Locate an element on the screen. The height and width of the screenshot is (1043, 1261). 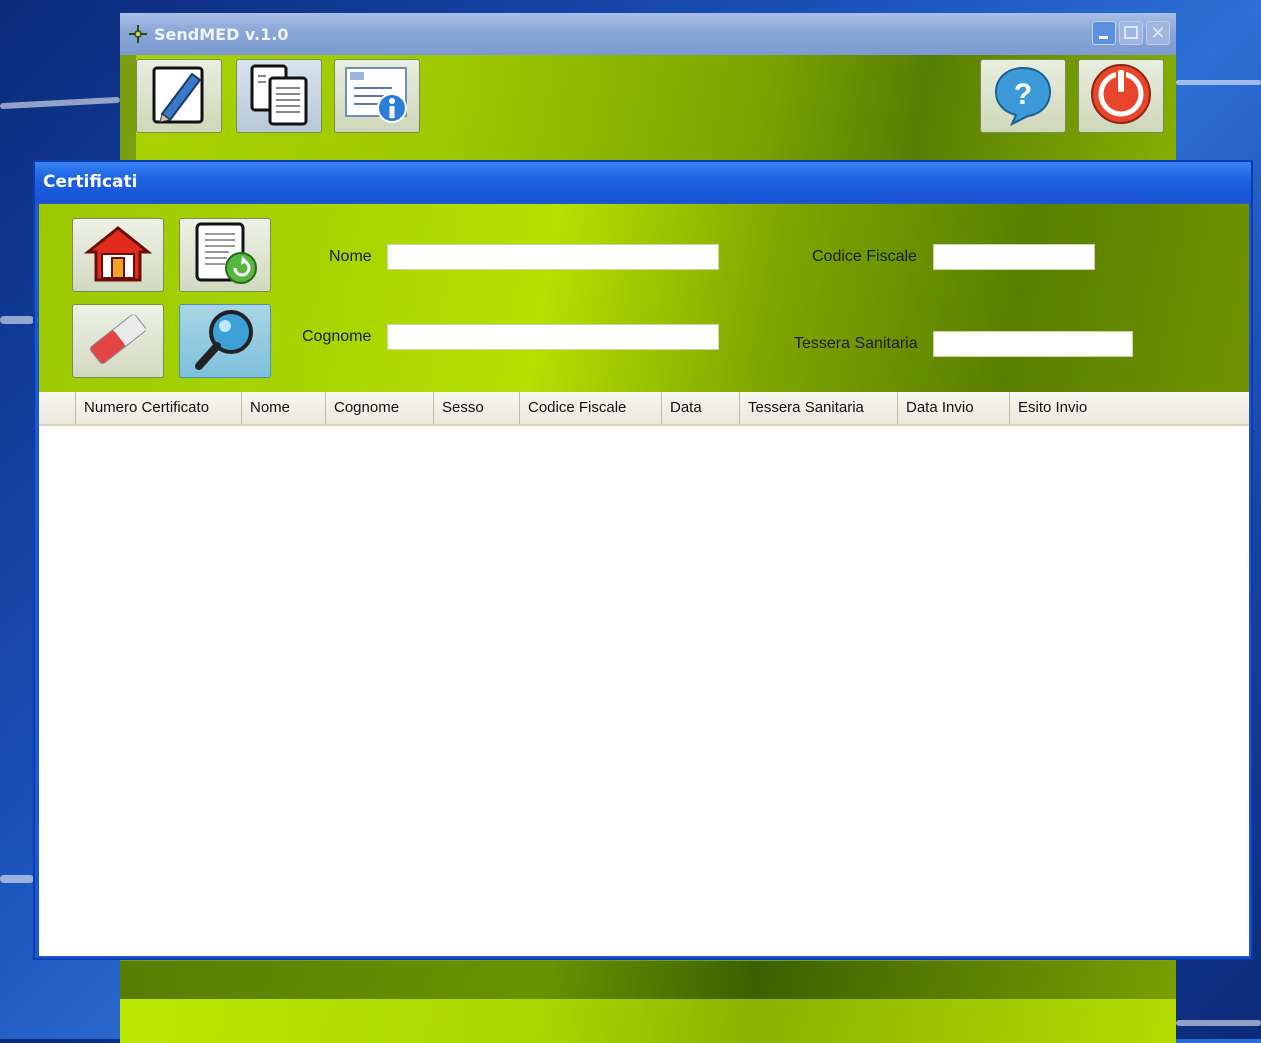
column-header-tessera-sanitaria: Tessera Sanitaria is located at coordinates (818, 408).